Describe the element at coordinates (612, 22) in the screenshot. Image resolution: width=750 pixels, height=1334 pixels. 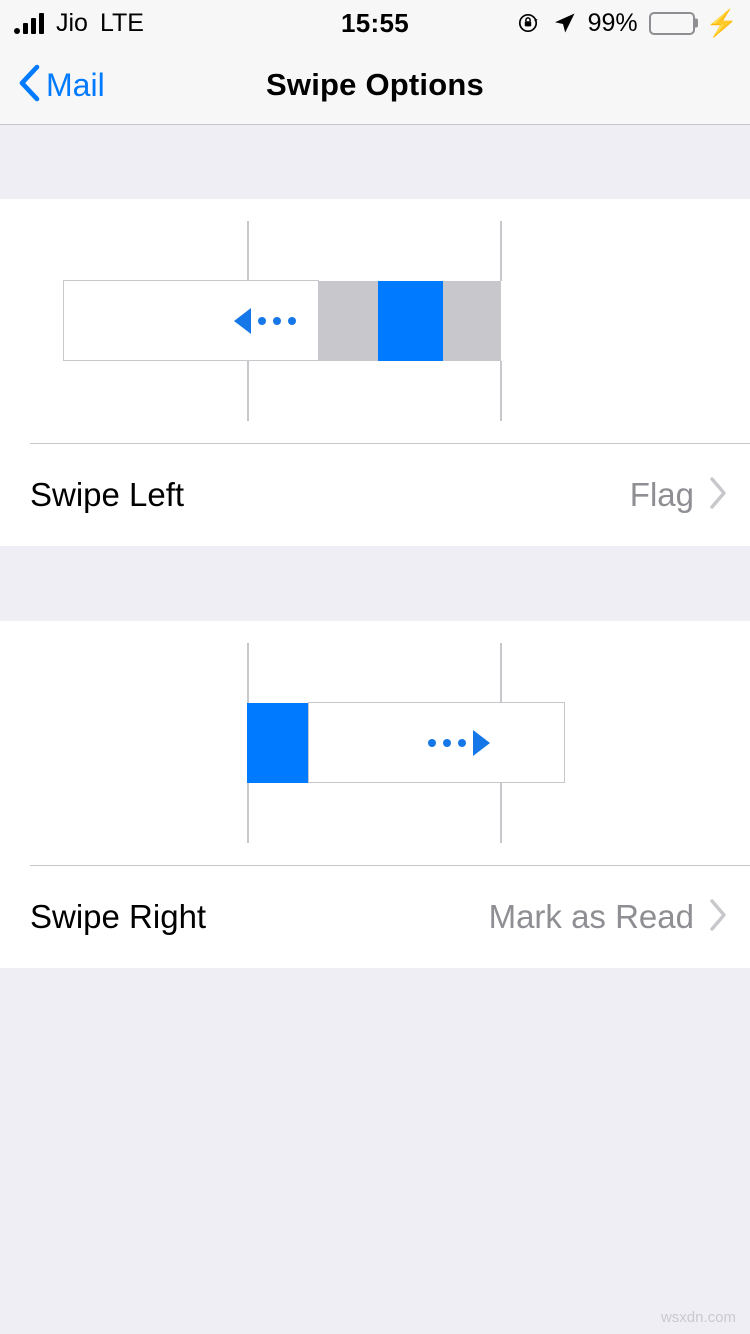
I see `battery-percent-label: 99%` at that location.